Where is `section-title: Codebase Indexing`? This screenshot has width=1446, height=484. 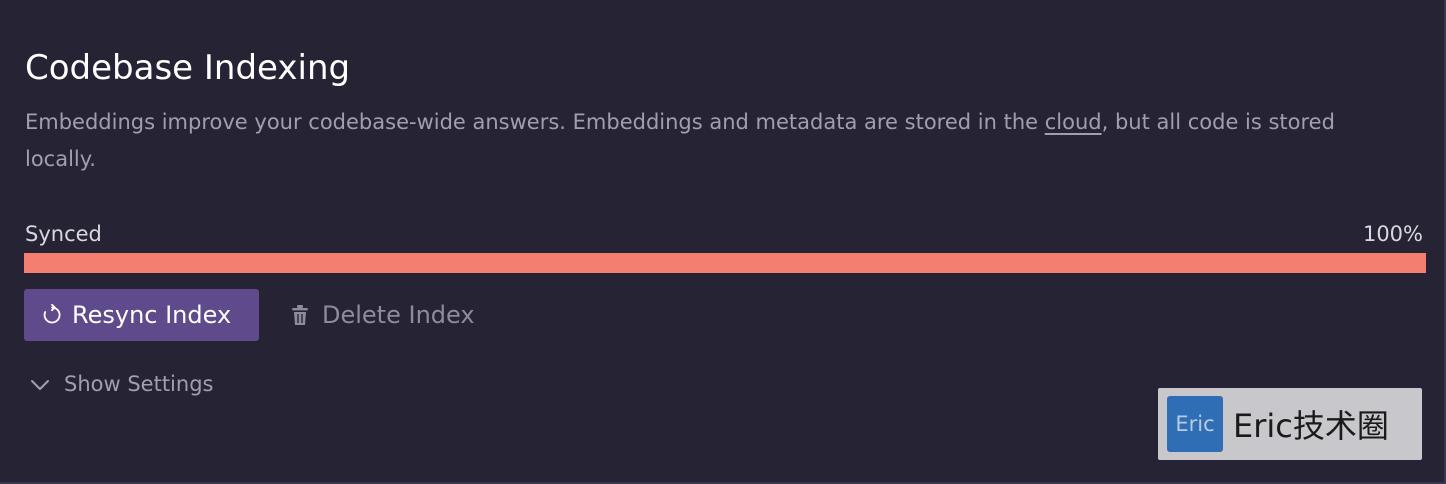
section-title: Codebase Indexing is located at coordinates (188, 68).